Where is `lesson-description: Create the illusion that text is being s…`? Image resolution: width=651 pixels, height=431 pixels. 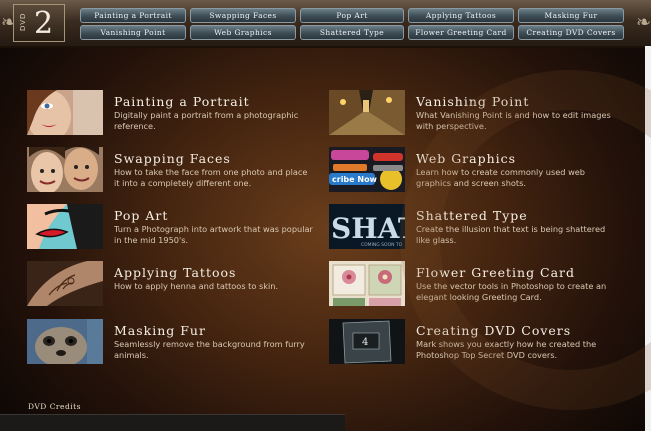 lesson-description: Create the illusion that text is being s… is located at coordinates (511, 234).